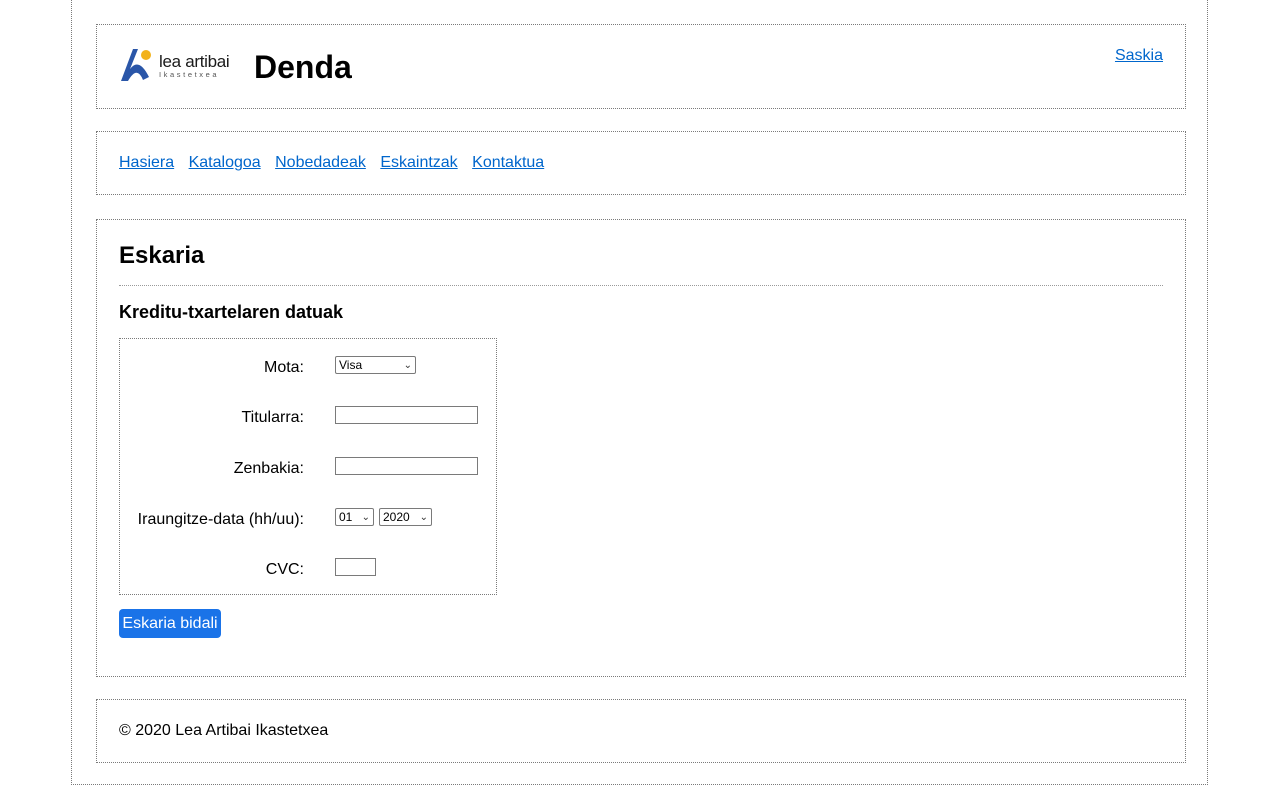  What do you see at coordinates (146, 162) in the screenshot?
I see `nav-item-hasiera: Hasiera` at bounding box center [146, 162].